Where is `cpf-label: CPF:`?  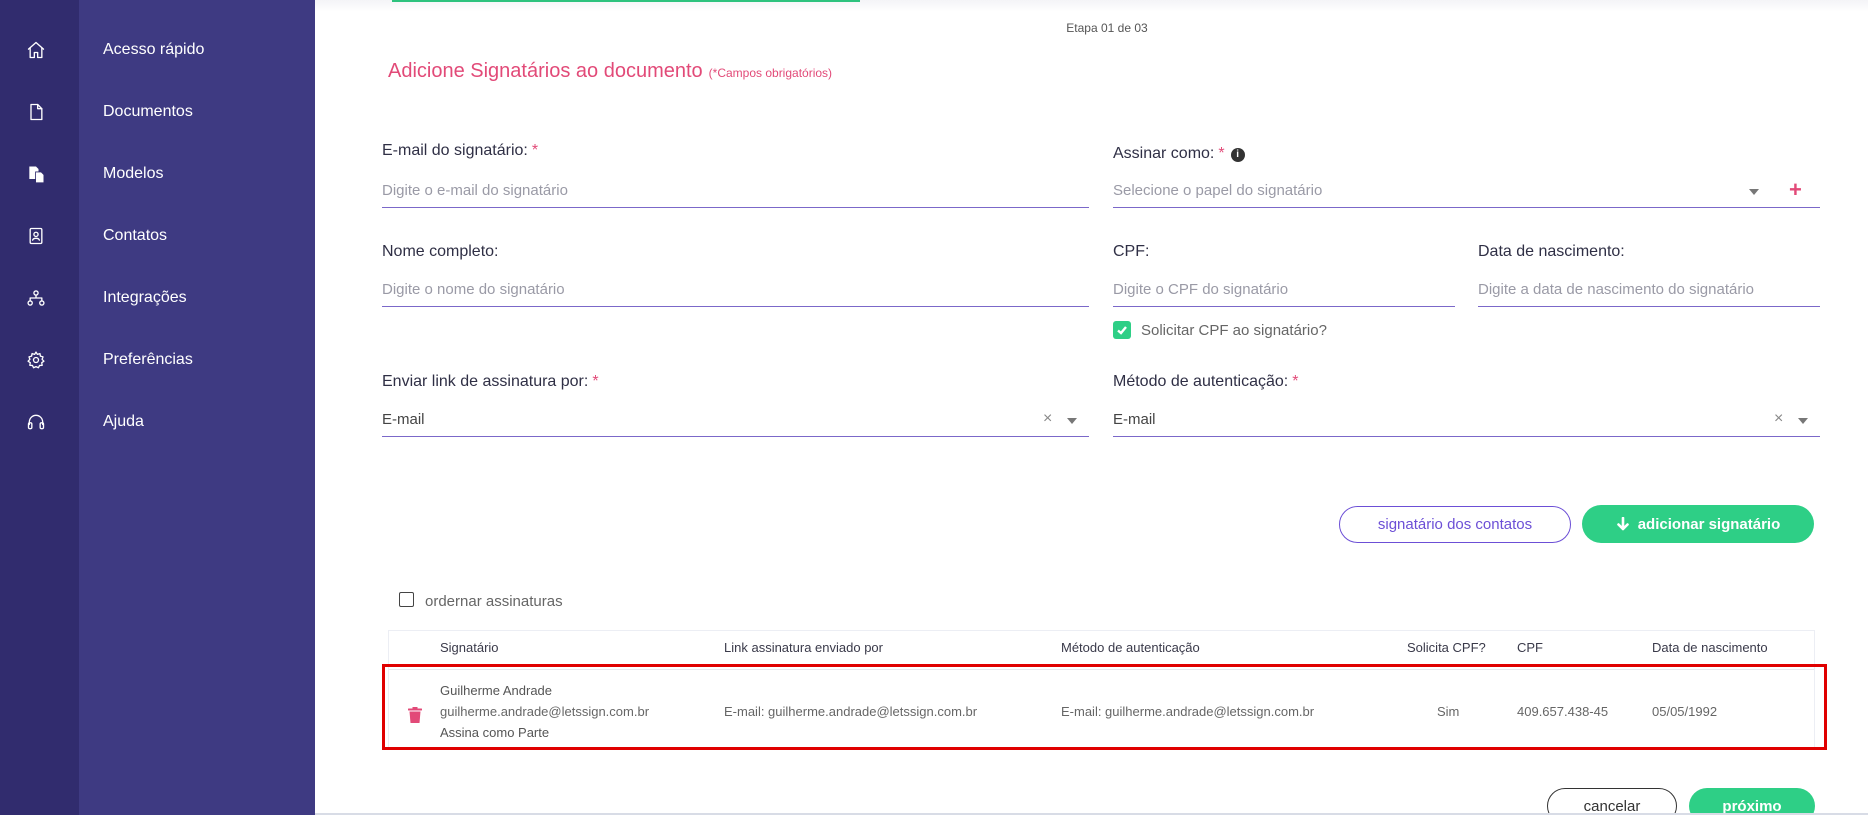
cpf-label: CPF: is located at coordinates (1131, 251).